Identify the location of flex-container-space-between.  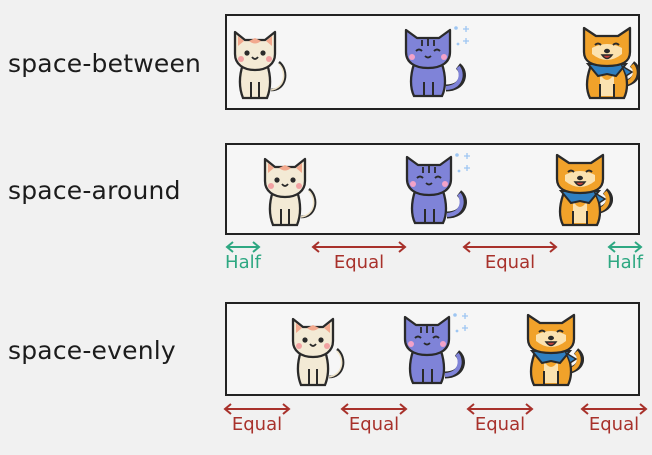
(432, 62).